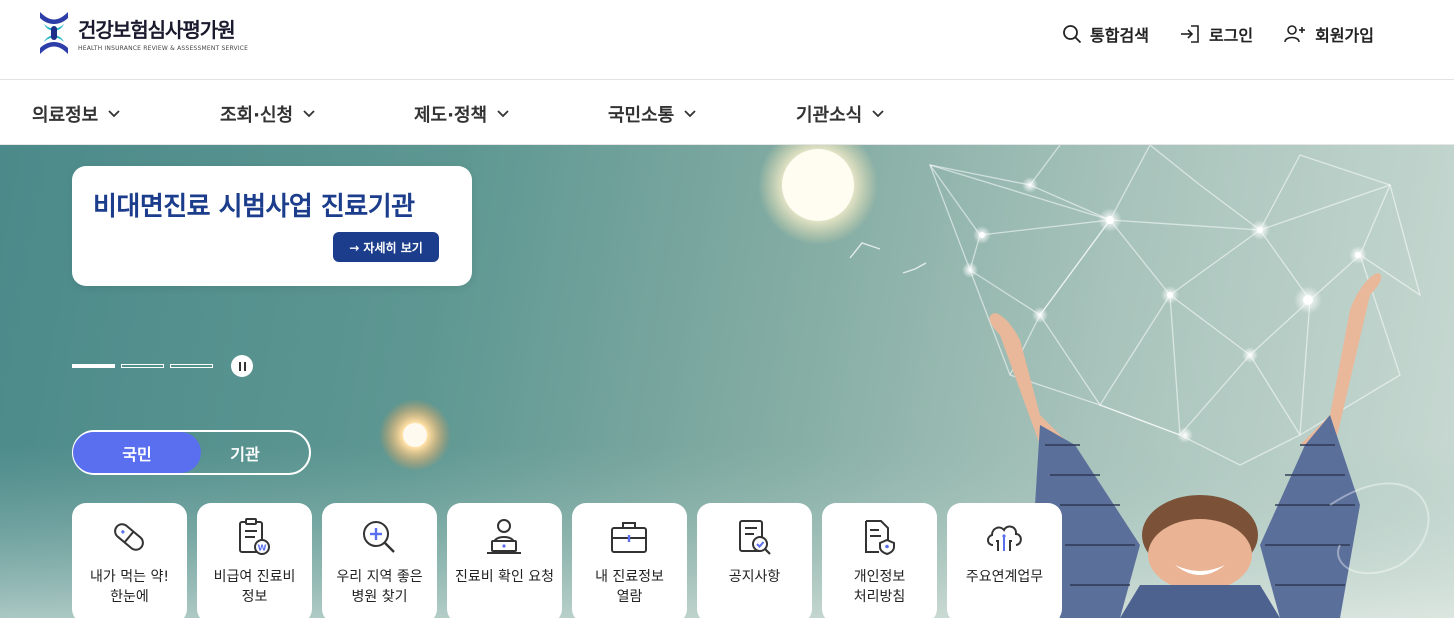  What do you see at coordinates (1004, 577) in the screenshot?
I see `tile-linked-services-label: 주요연계업무` at bounding box center [1004, 577].